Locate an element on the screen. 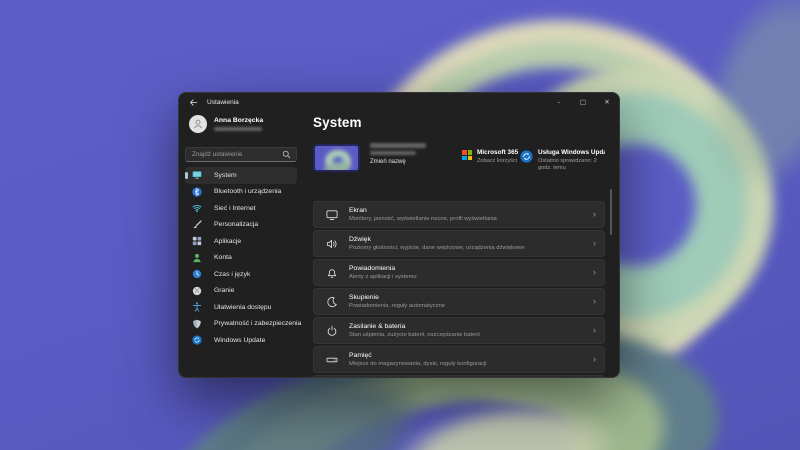  device-thumbnail is located at coordinates (336, 158).